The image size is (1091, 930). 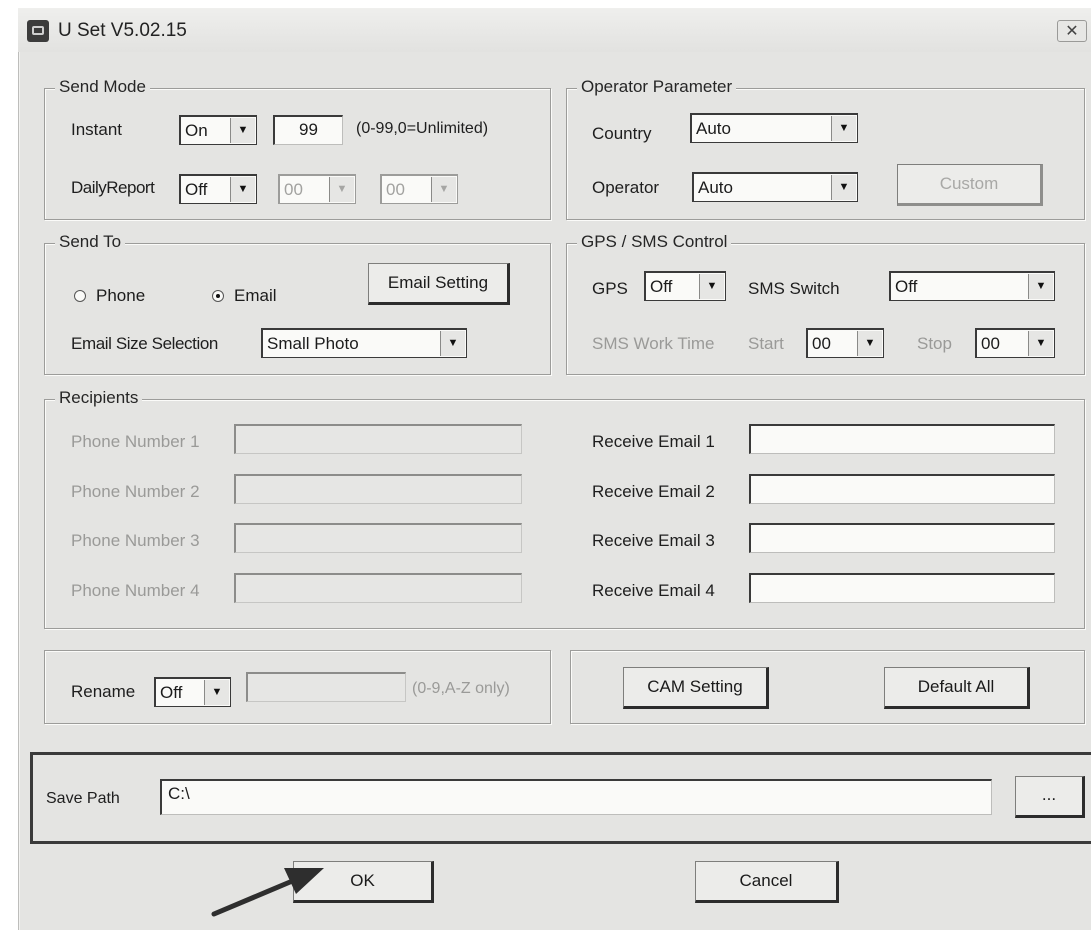 What do you see at coordinates (439, 284) in the screenshot?
I see `email-setting-button: Email Setting` at bounding box center [439, 284].